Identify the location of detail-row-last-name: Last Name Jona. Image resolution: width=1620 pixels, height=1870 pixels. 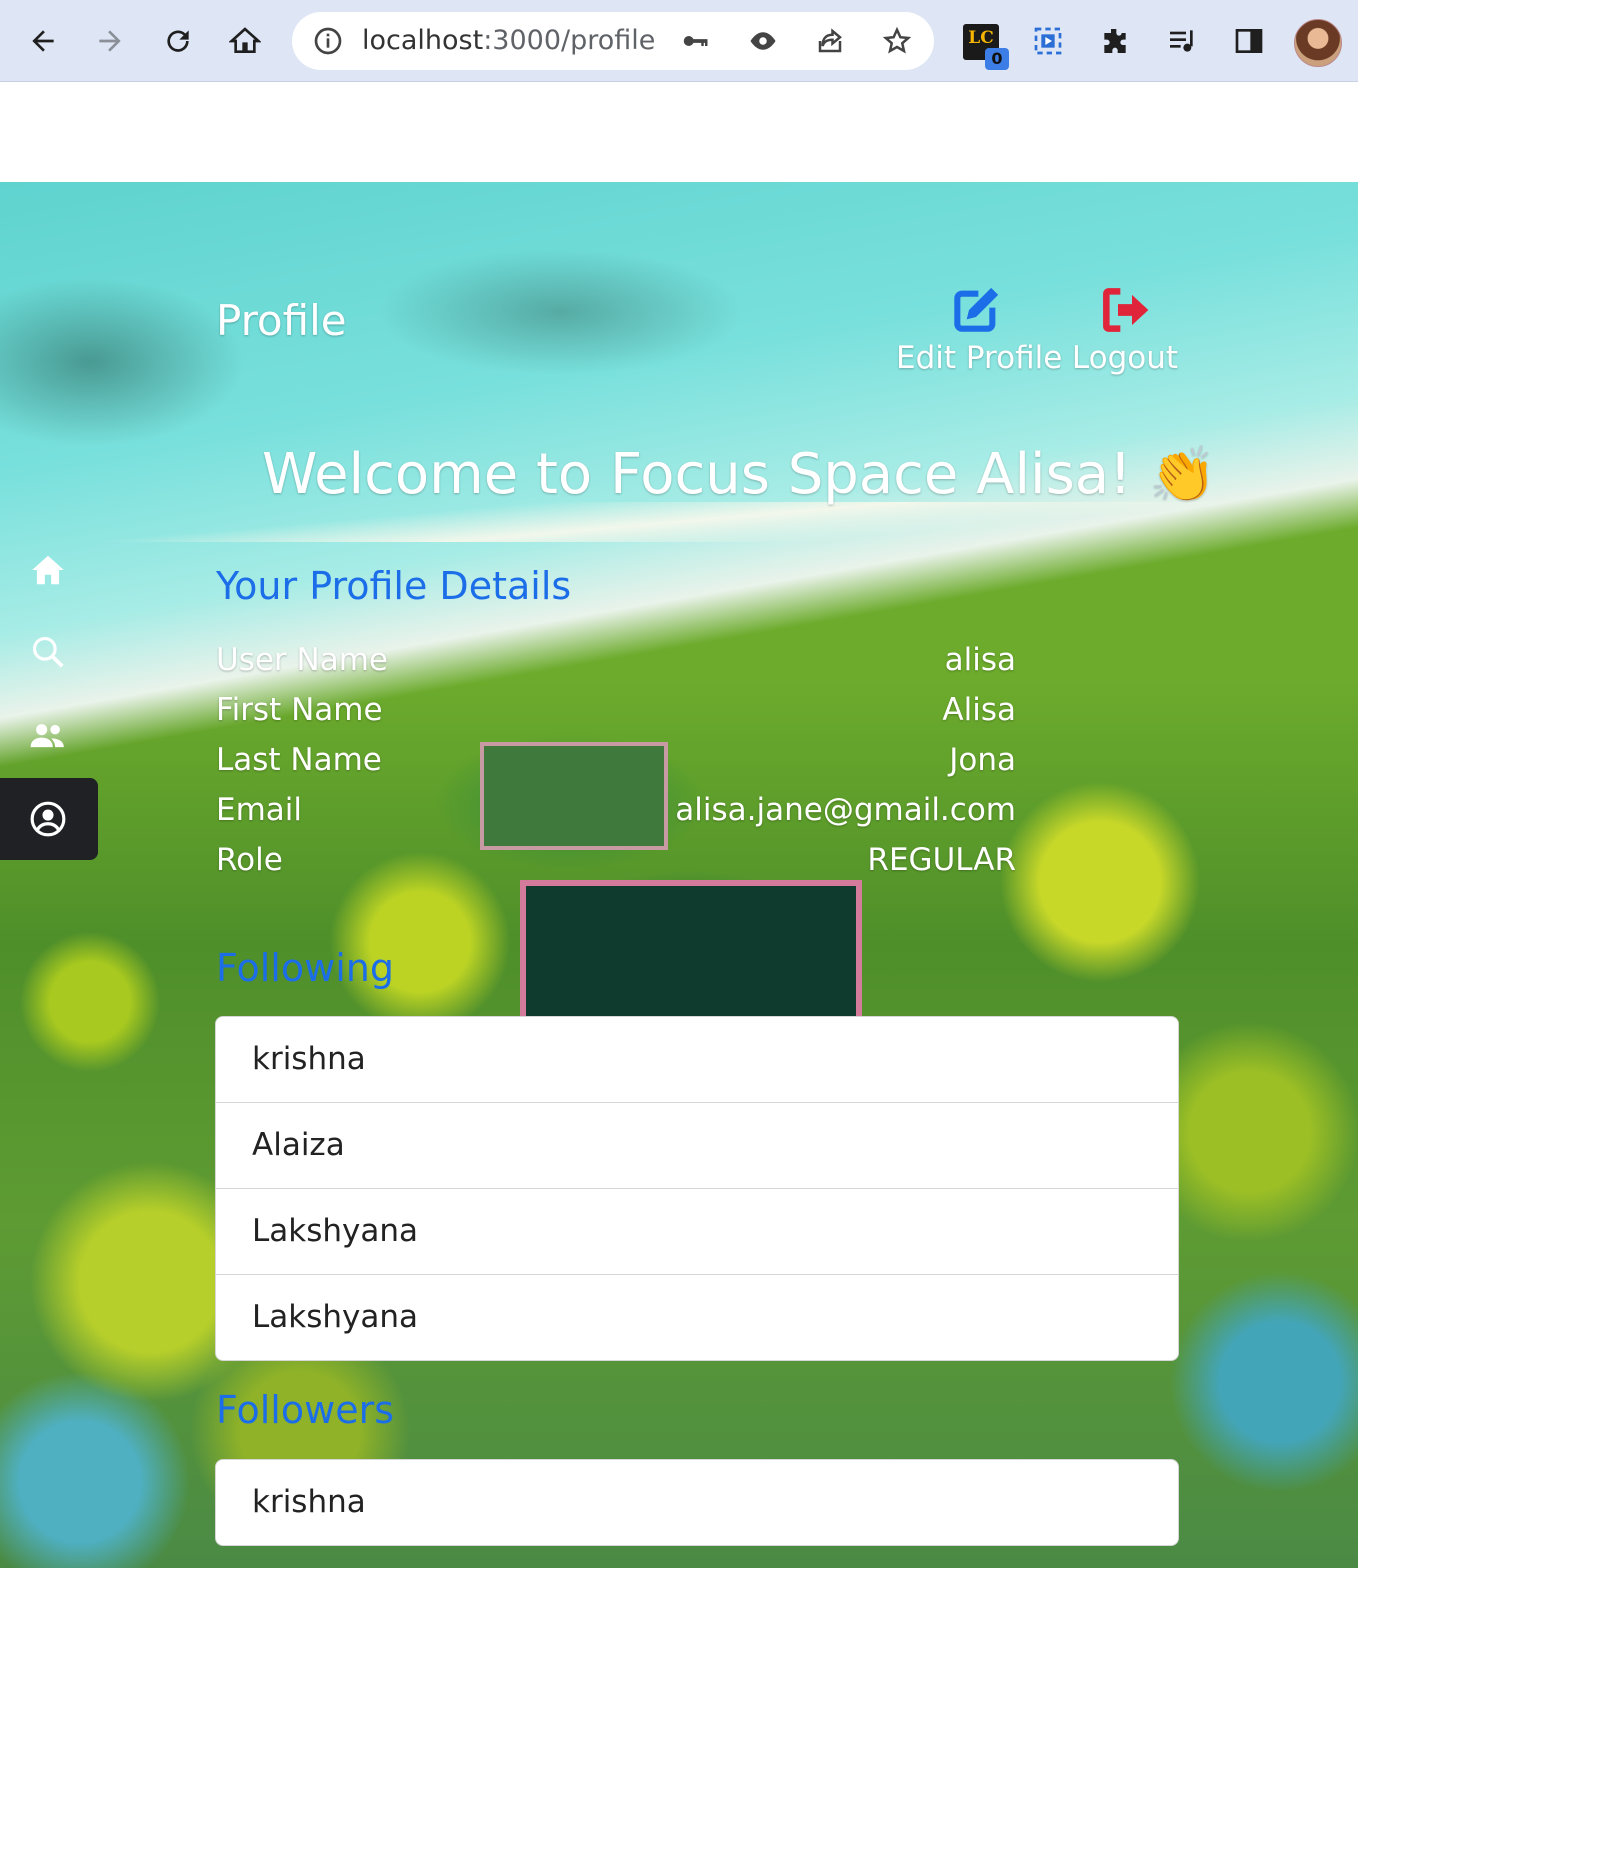
(616, 764).